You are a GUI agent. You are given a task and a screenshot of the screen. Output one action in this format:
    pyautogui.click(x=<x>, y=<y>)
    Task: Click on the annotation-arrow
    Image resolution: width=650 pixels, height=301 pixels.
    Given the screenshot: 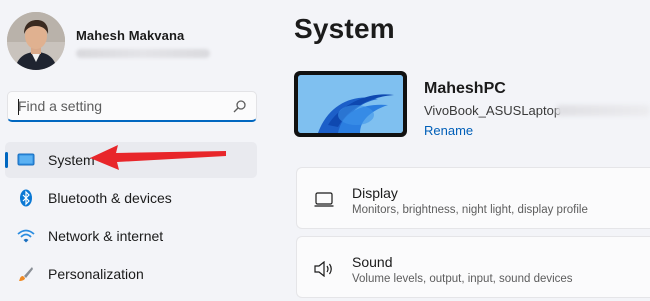 What is the action you would take?
    pyautogui.click(x=158, y=157)
    